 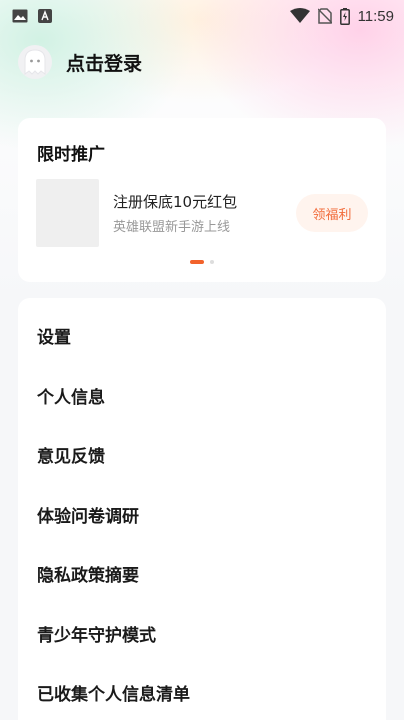 What do you see at coordinates (202, 515) in the screenshot?
I see `menu-item-survey: 体验问卷调研` at bounding box center [202, 515].